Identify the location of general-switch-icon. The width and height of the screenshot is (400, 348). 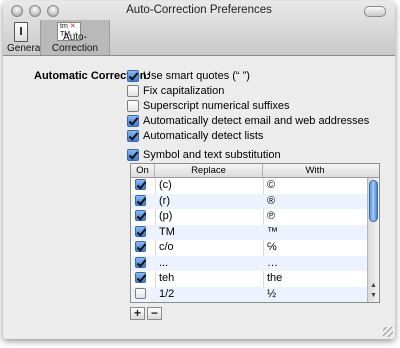
(21, 32).